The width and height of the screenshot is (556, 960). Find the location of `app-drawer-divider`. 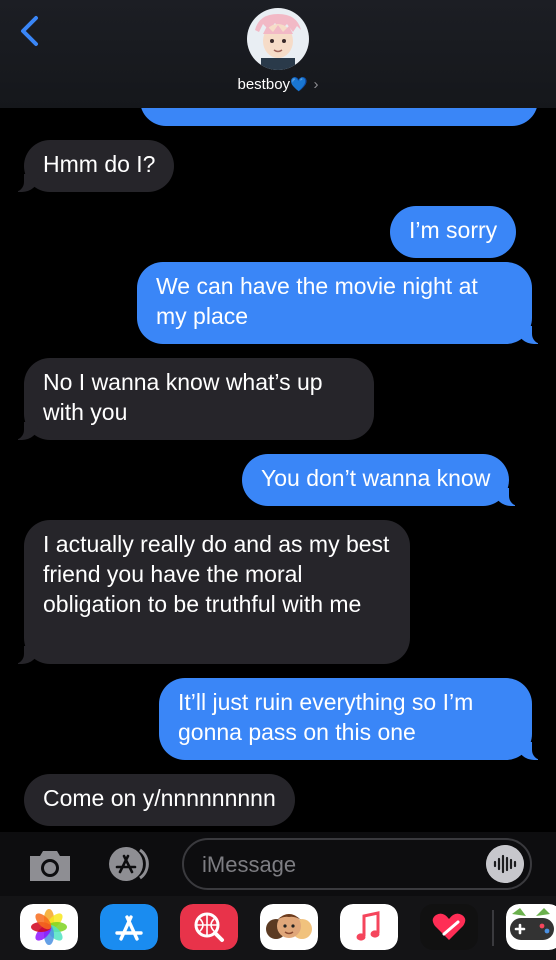

app-drawer-divider is located at coordinates (493, 928).